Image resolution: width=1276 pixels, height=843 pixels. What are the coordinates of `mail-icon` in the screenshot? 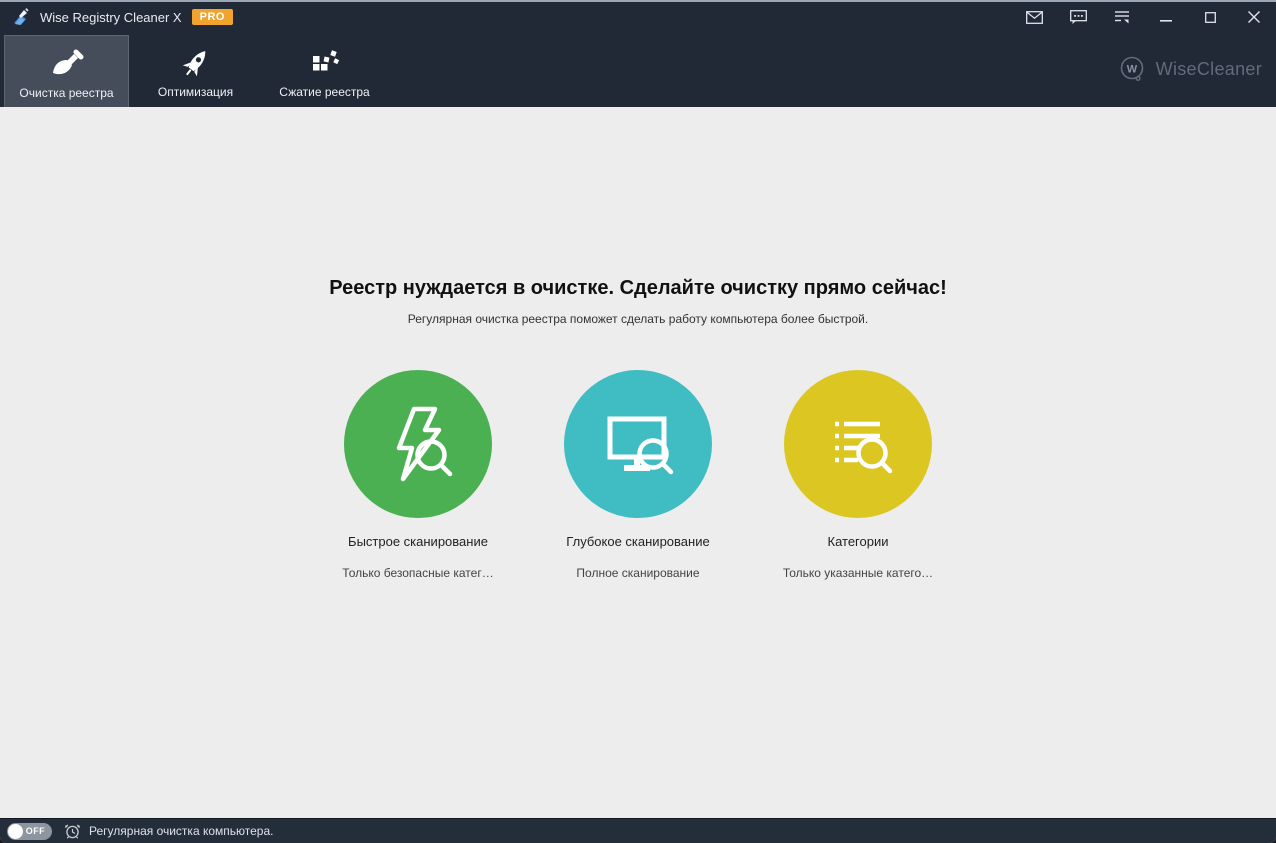 It's located at (1034, 17).